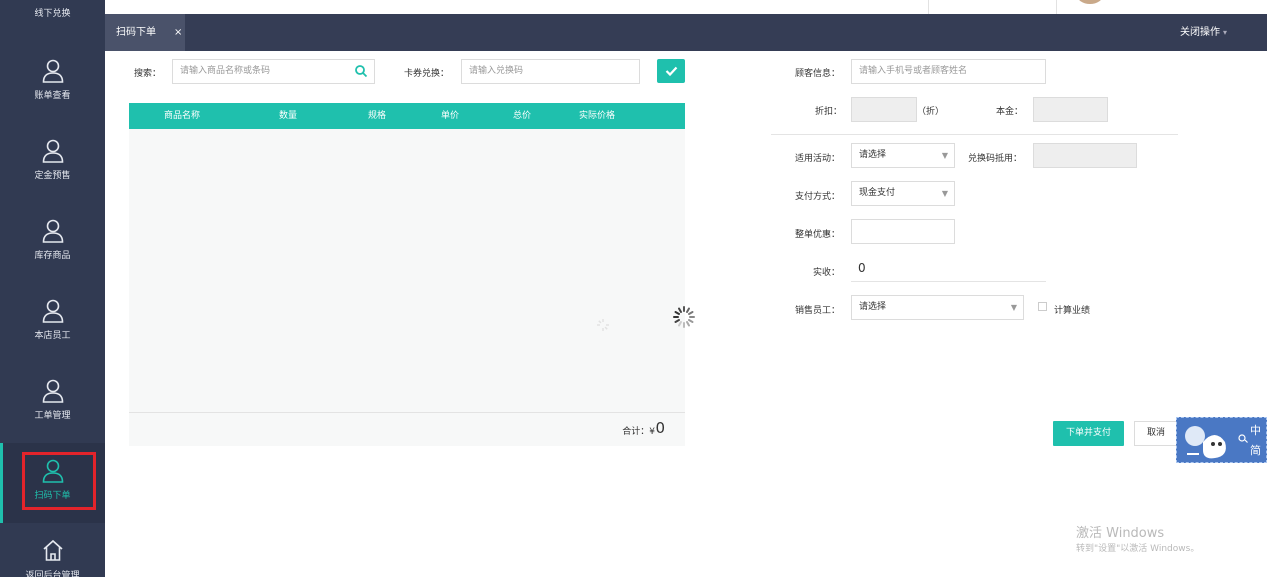 This screenshot has height=577, width=1267. I want to click on customer-placeholder: 请输入手机号或者顾客姓名, so click(913, 71).